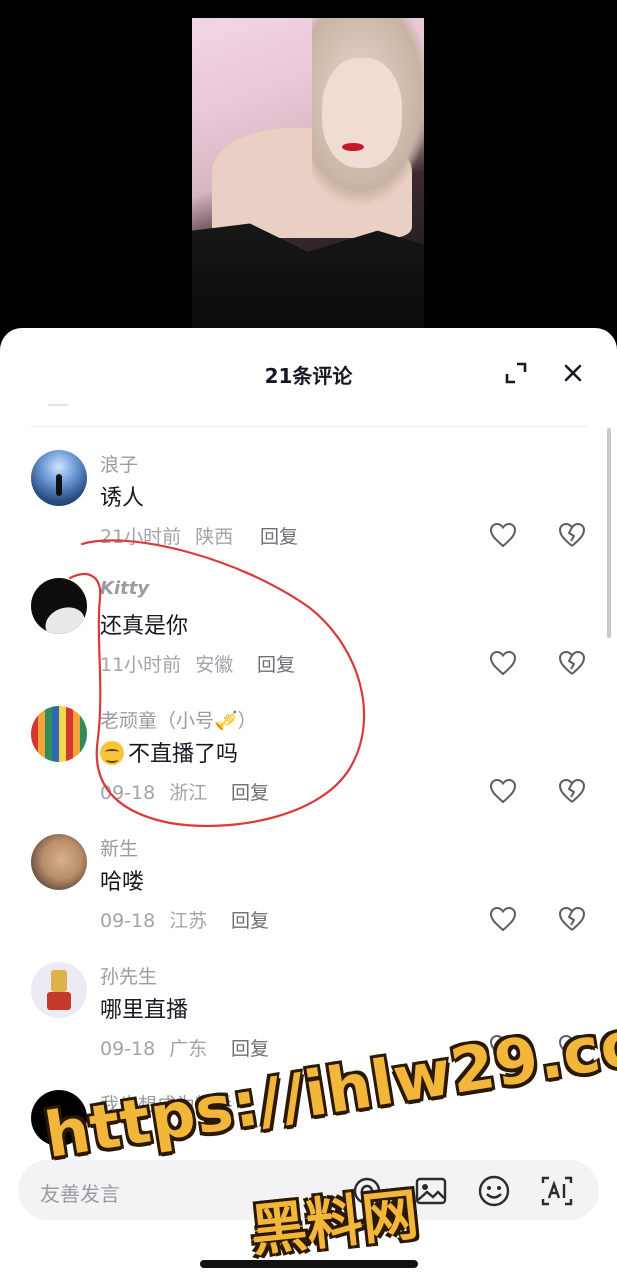 The width and height of the screenshot is (617, 1280). What do you see at coordinates (308, 174) in the screenshot?
I see `video-preview` at bounding box center [308, 174].